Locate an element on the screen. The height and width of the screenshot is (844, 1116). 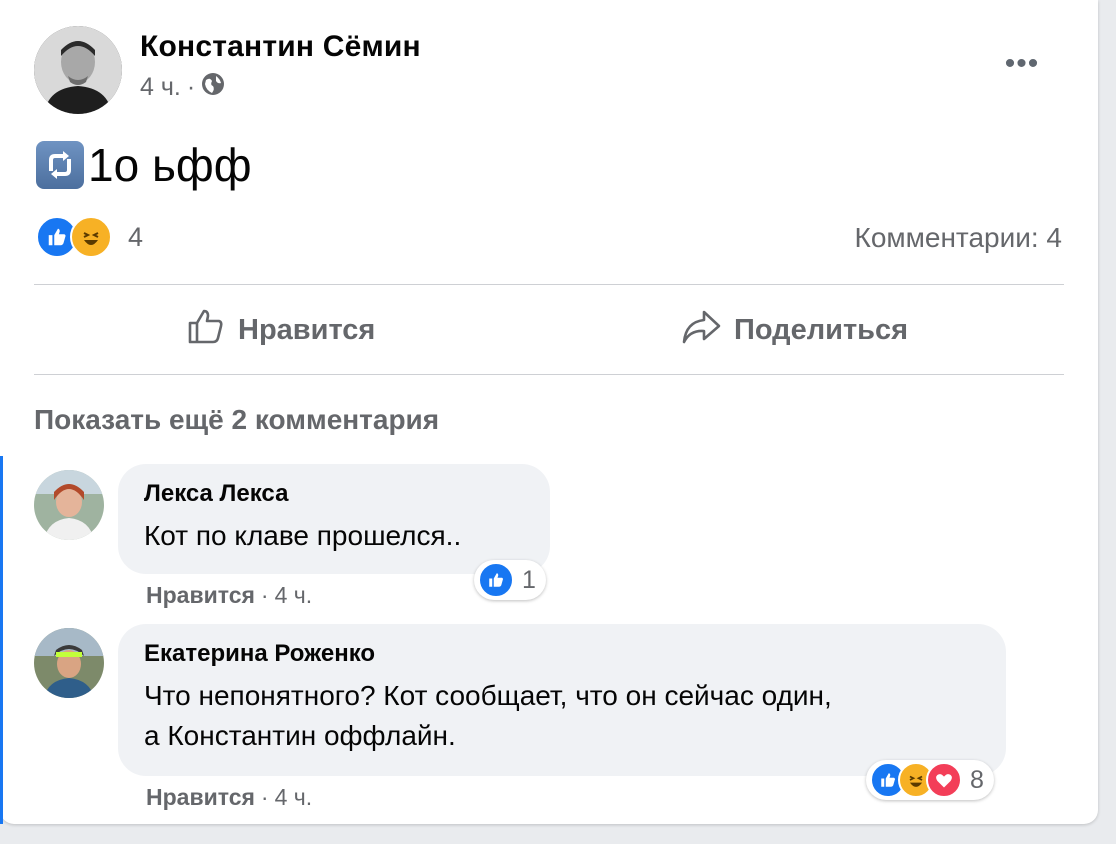
thumbs-up-icon is located at coordinates (206, 330).